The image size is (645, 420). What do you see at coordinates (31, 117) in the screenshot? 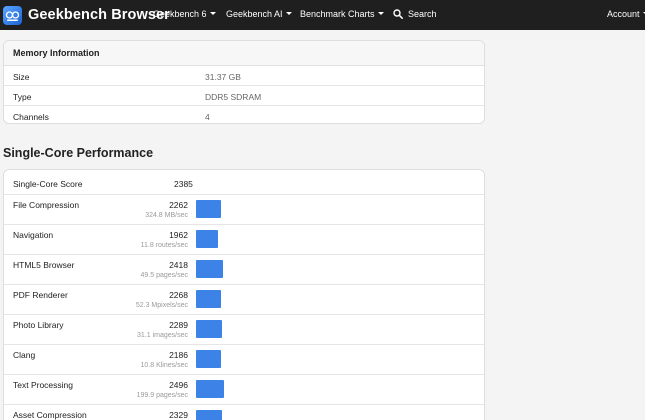
I see `memory-channels-label: Channels` at bounding box center [31, 117].